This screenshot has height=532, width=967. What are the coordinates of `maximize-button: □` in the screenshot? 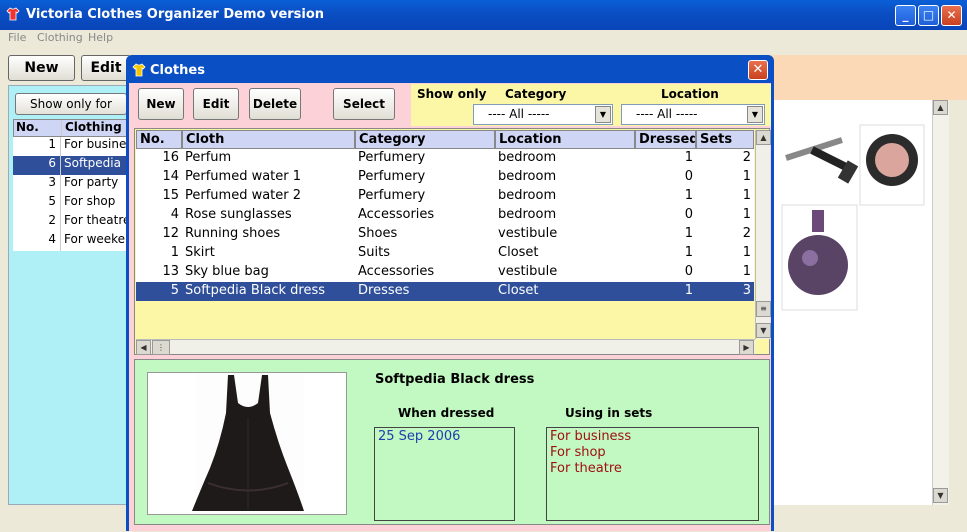 It's located at (928, 15).